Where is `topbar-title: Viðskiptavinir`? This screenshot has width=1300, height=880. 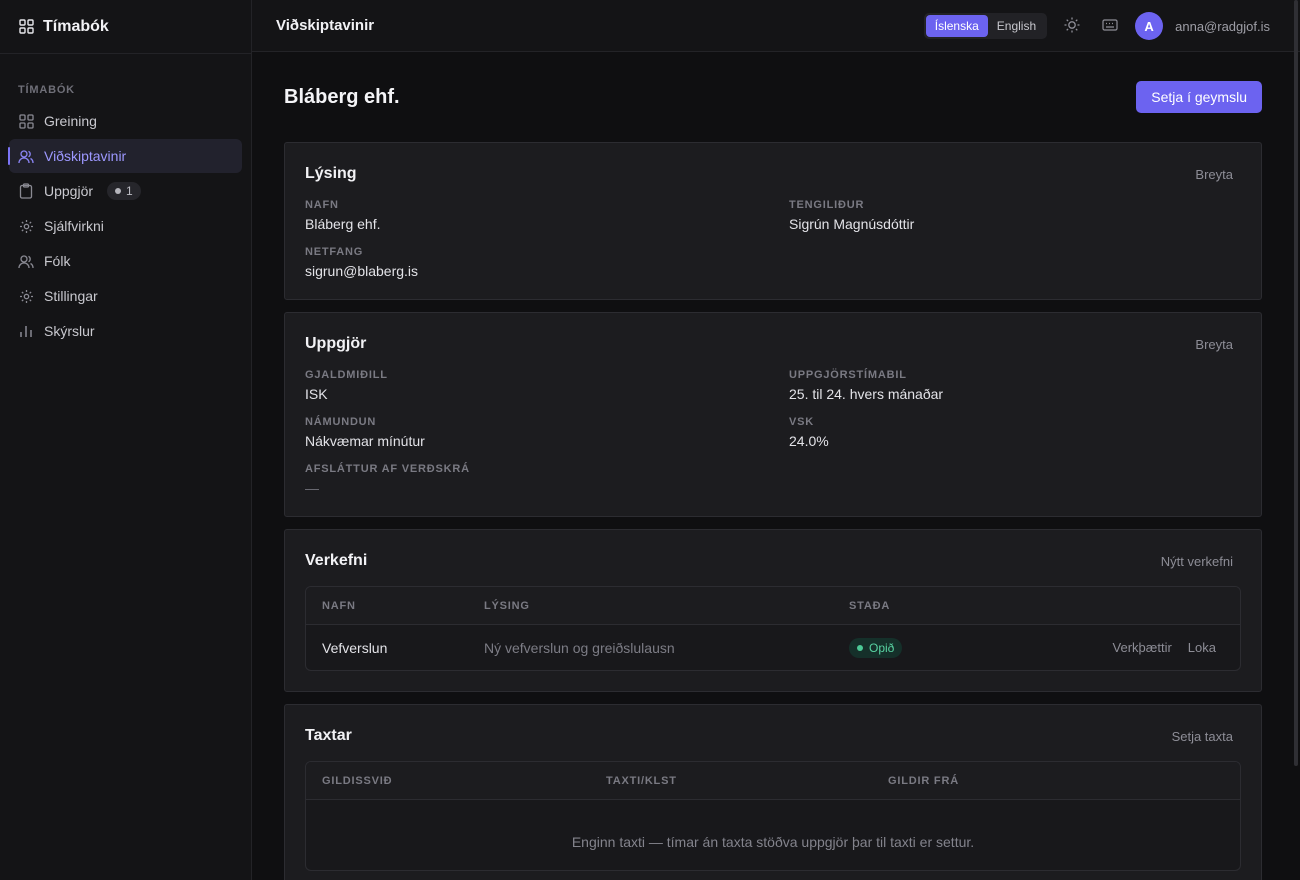
topbar-title: Viðskiptavinir is located at coordinates (325, 25).